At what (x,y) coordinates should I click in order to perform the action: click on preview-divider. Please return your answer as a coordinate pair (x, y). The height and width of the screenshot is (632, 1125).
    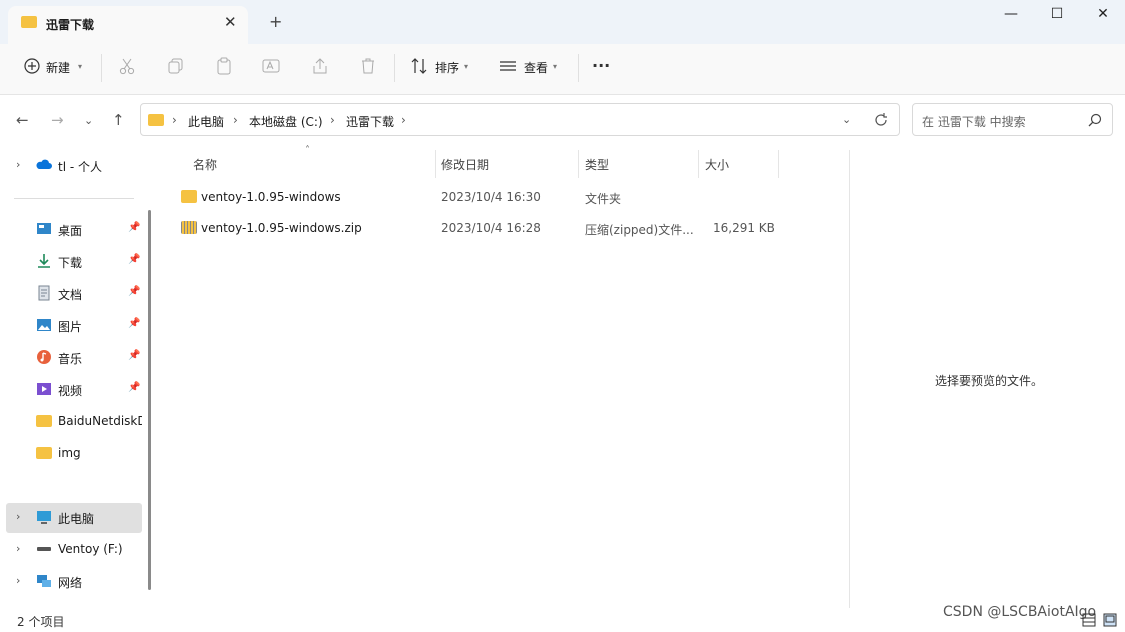
    Looking at the image, I should click on (849, 379).